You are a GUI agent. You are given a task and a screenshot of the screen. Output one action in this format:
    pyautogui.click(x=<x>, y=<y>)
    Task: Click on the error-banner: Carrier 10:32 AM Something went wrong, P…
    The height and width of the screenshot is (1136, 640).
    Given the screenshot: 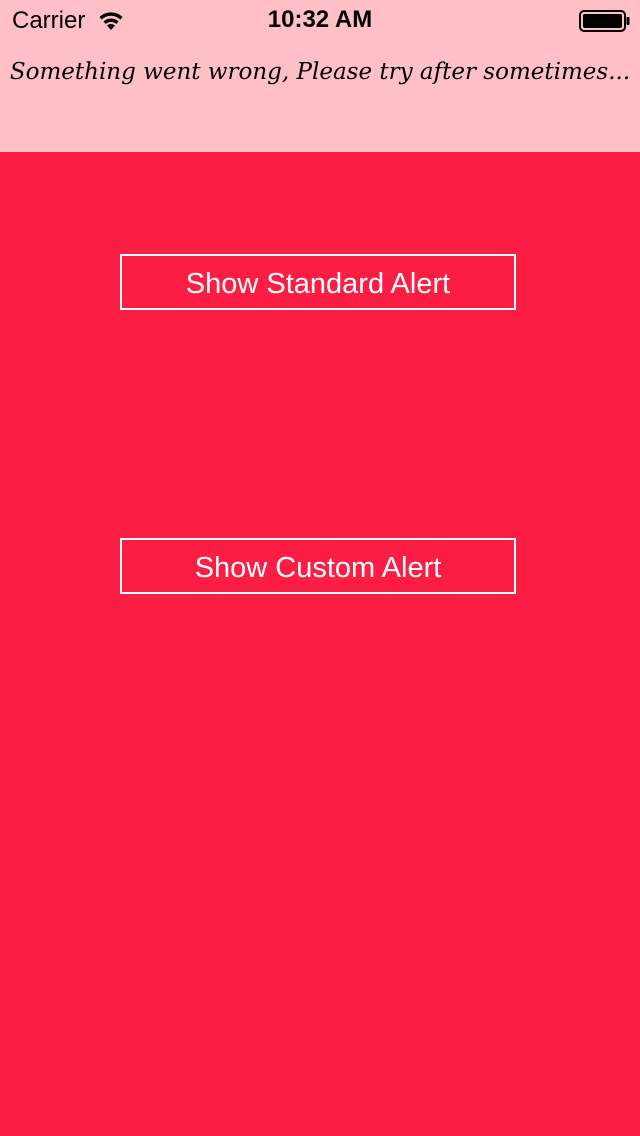 What is the action you would take?
    pyautogui.click(x=320, y=76)
    